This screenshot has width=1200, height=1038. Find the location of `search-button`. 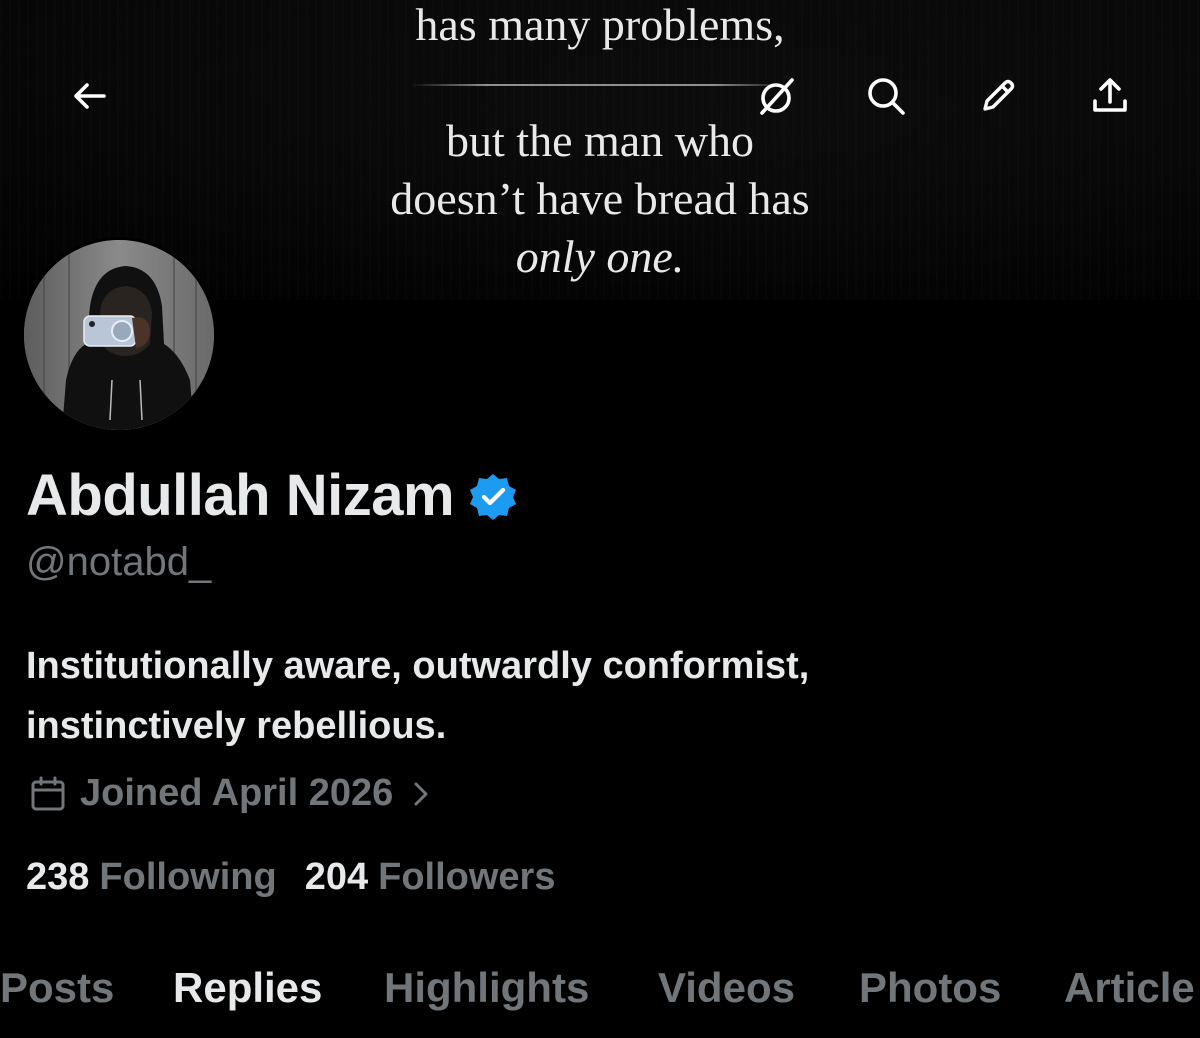

search-button is located at coordinates (886, 96).